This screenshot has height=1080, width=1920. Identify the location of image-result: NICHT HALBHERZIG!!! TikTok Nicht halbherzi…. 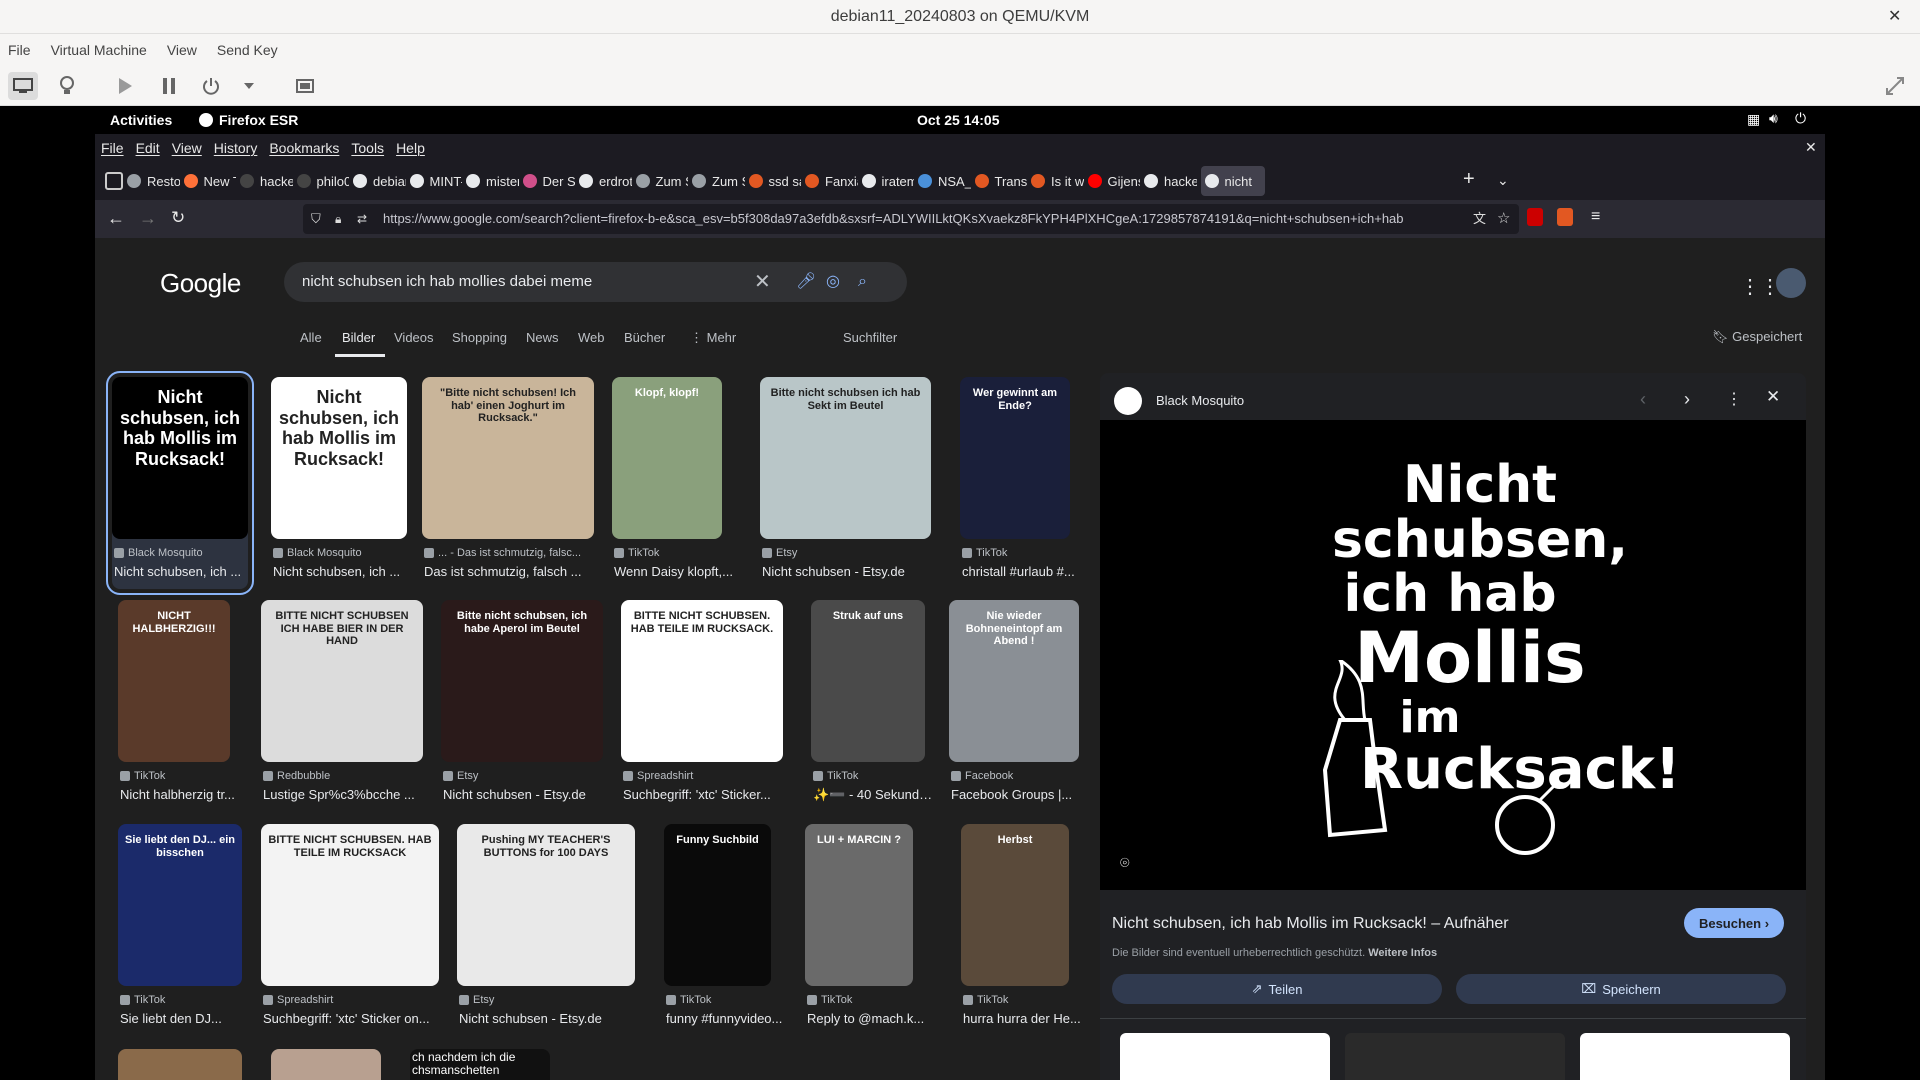
(176, 706).